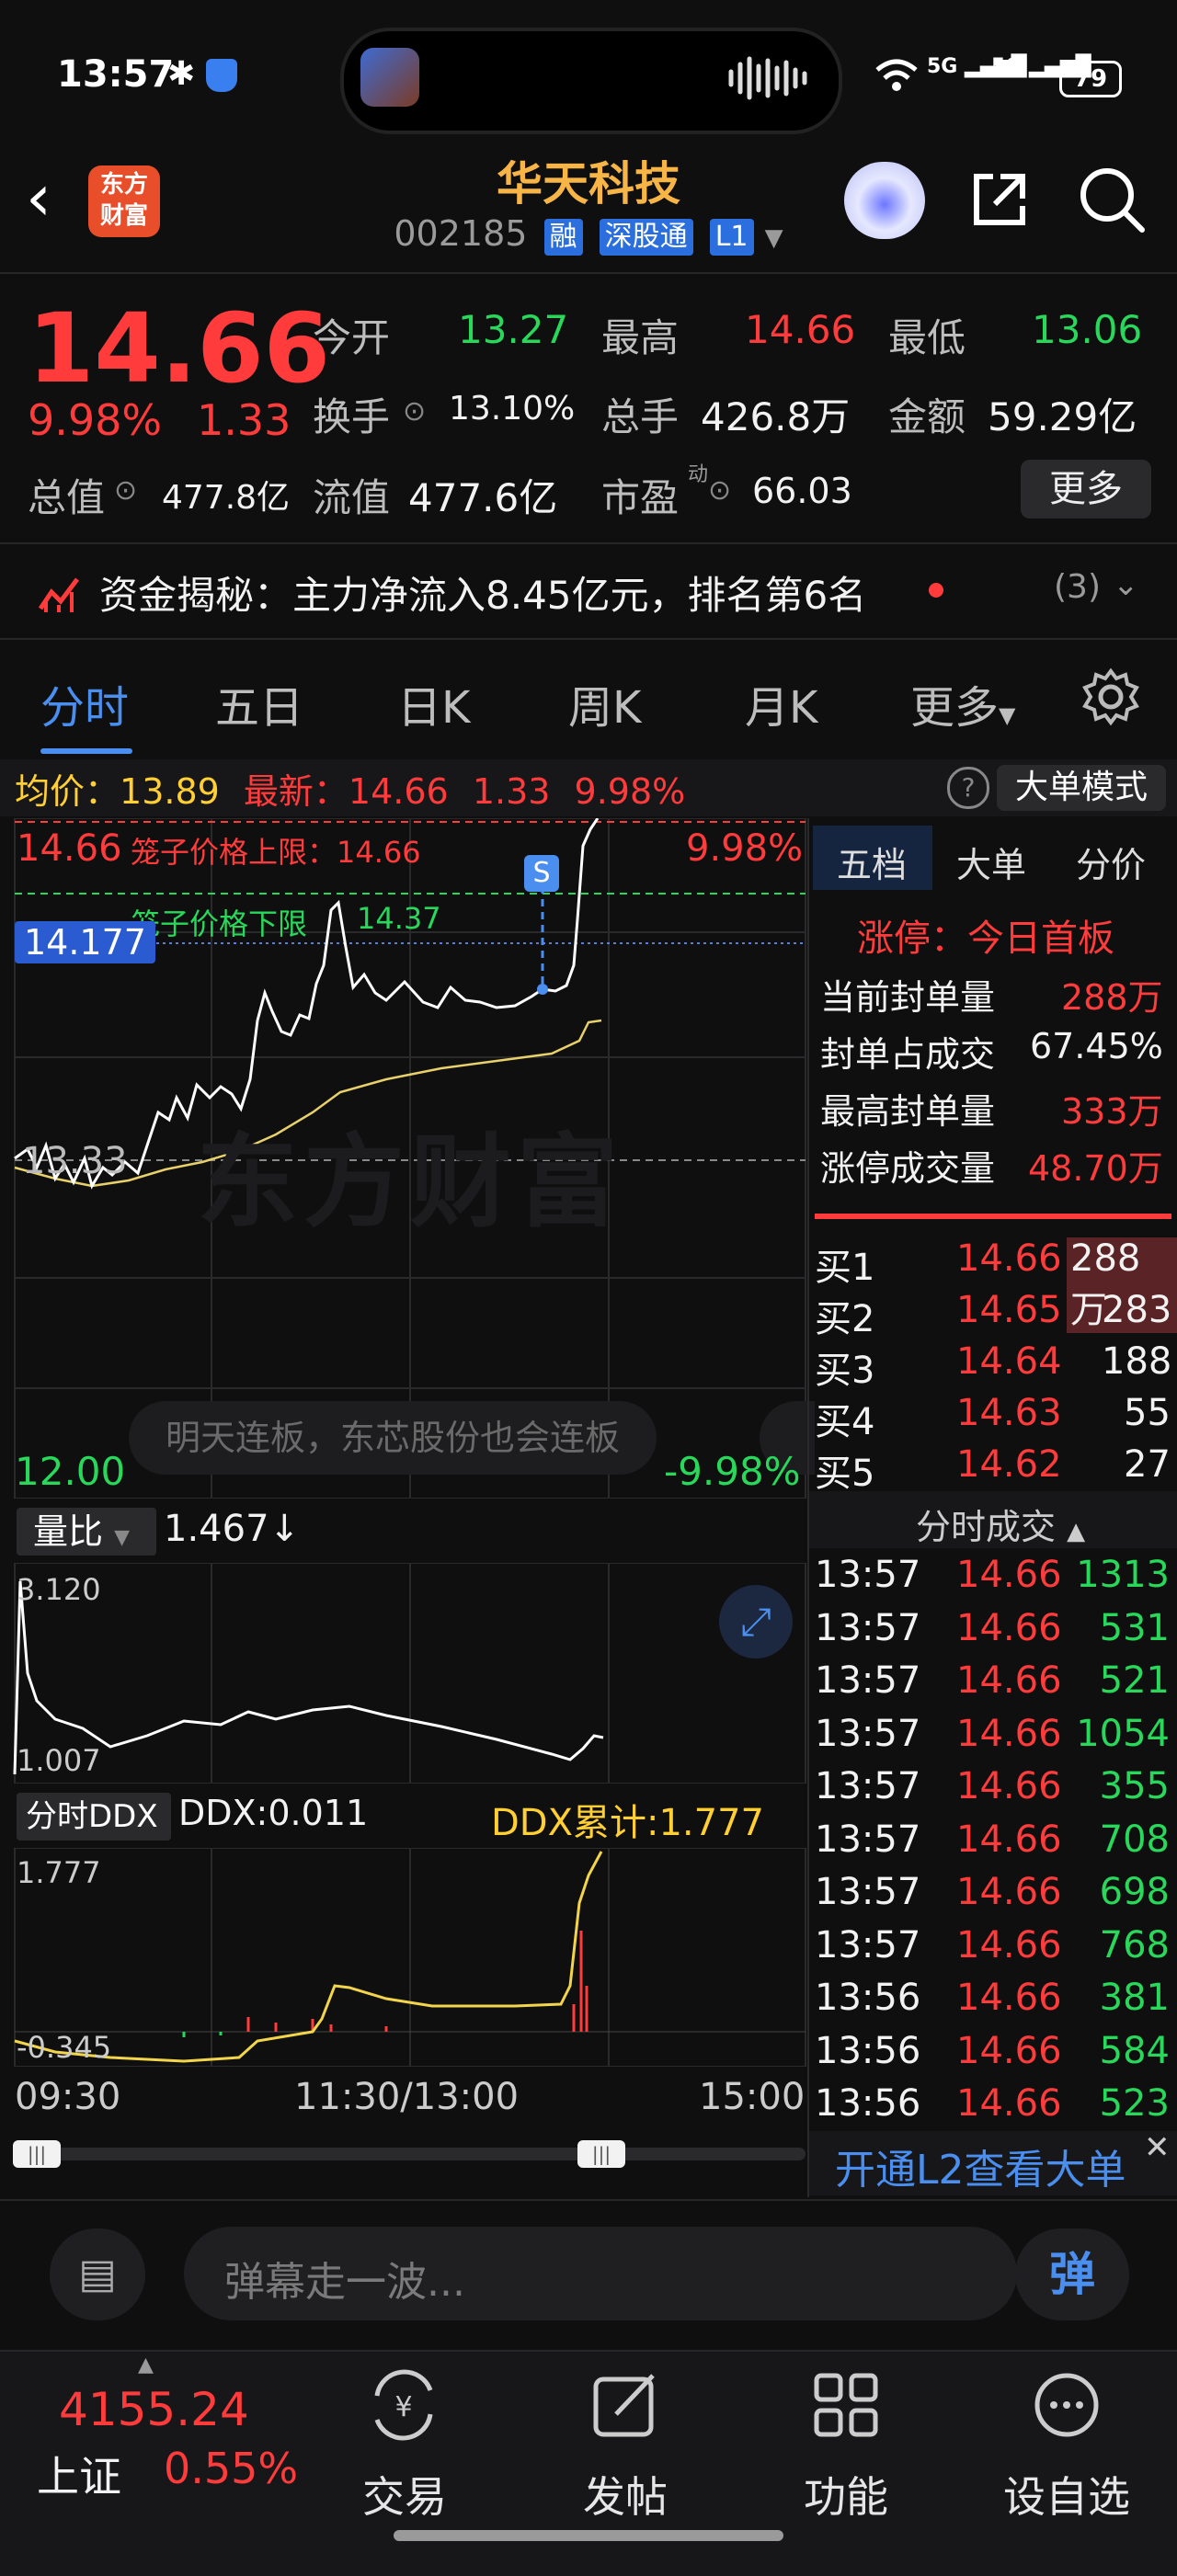 This screenshot has height=2576, width=1177. I want to click on latest-change: 1.33, so click(512, 791).